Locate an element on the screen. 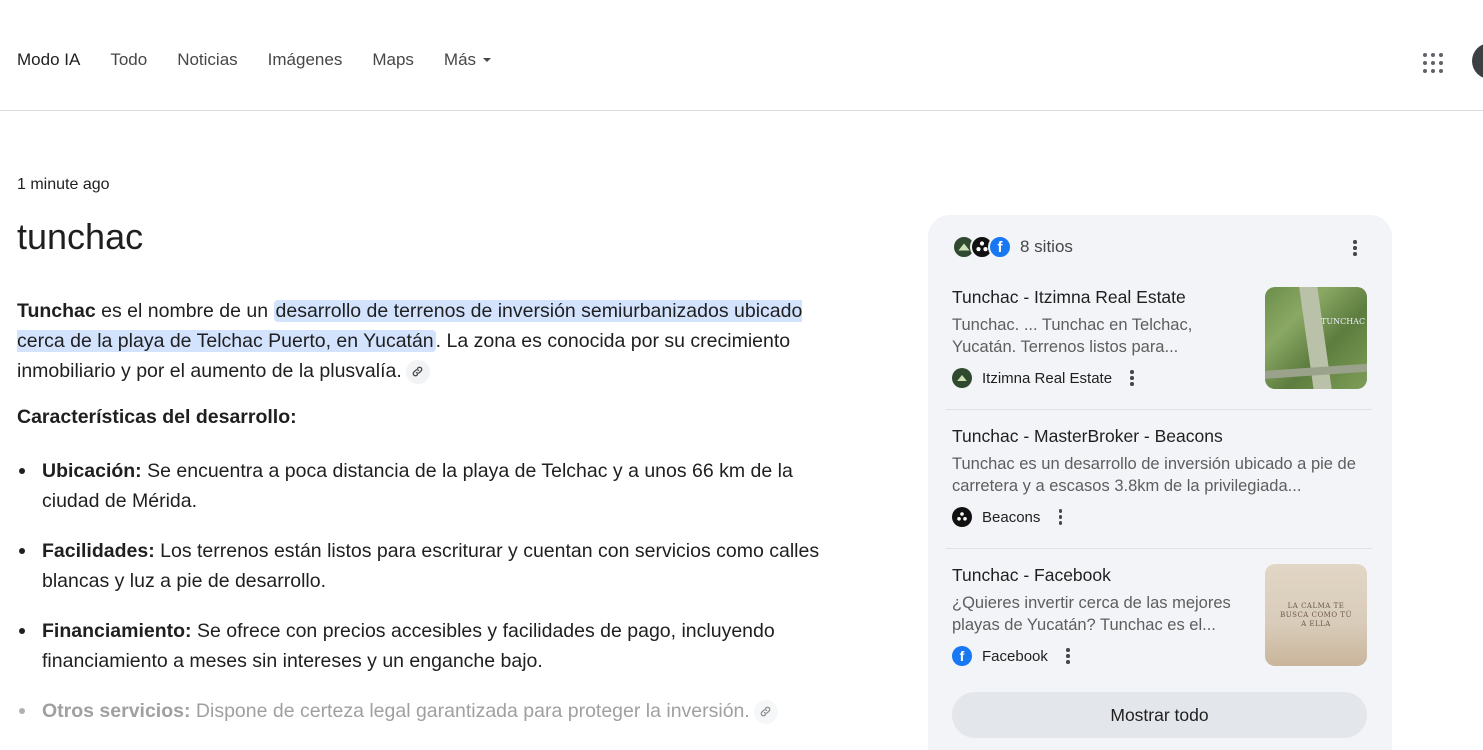  tab-mas-label: Más is located at coordinates (460, 59).